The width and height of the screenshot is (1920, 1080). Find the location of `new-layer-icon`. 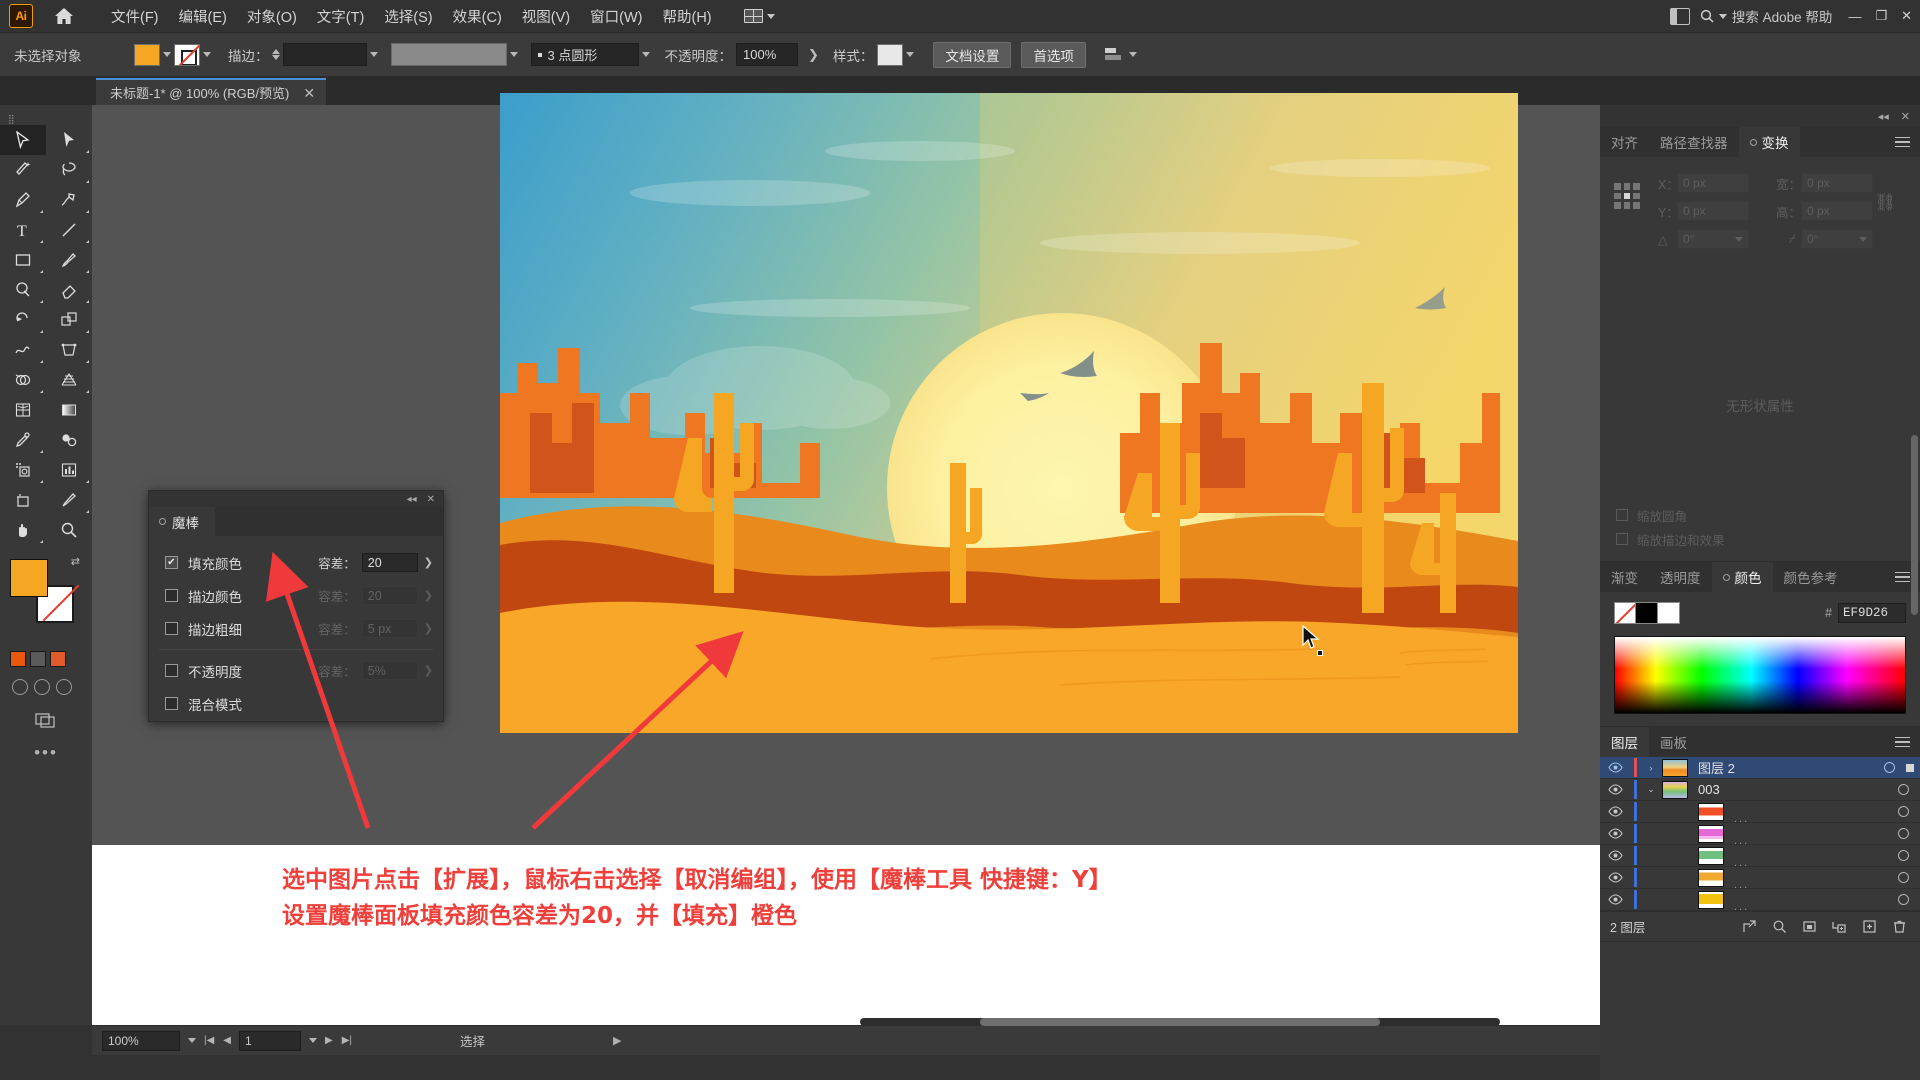

new-layer-icon is located at coordinates (1869, 926).